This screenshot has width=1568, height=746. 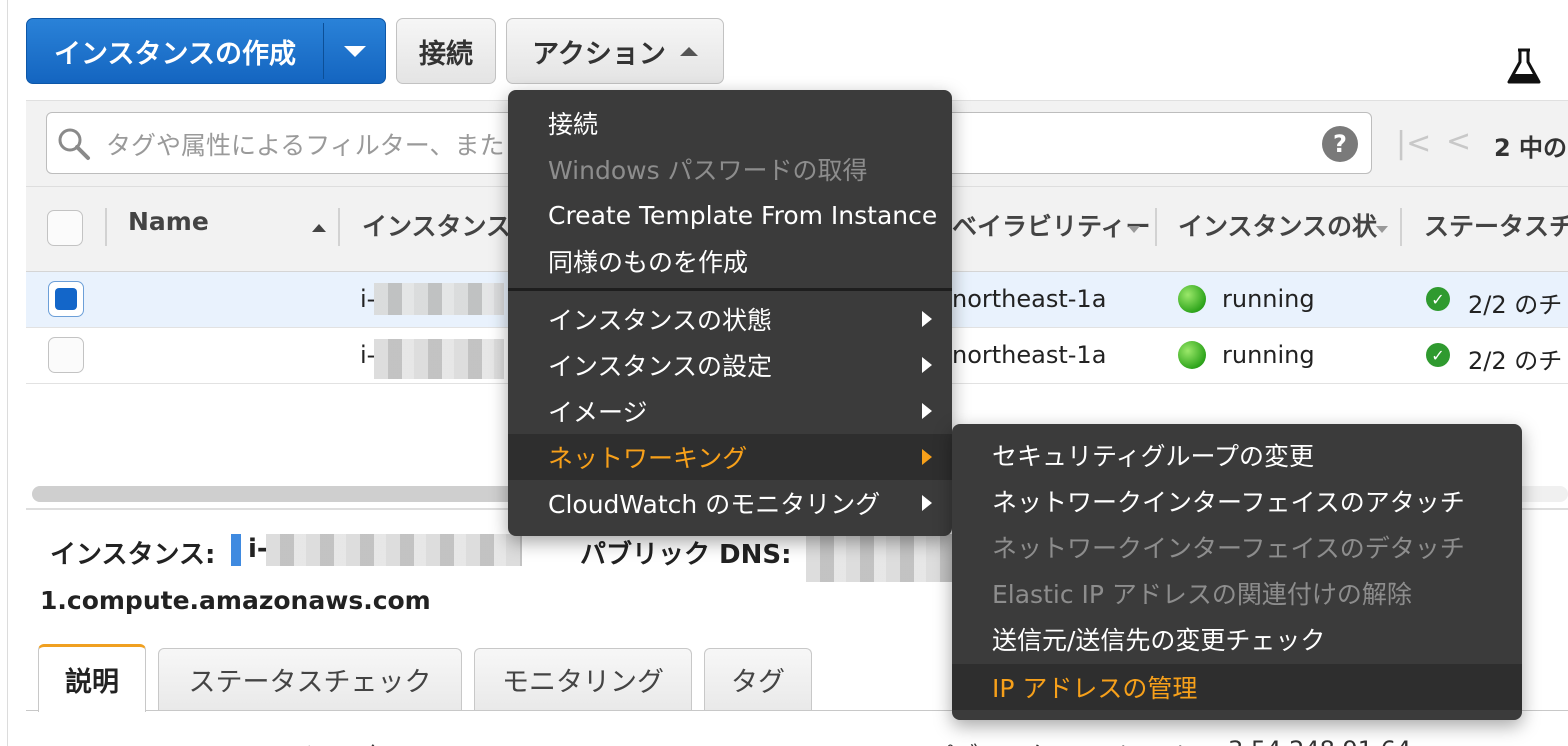 What do you see at coordinates (660, 320) in the screenshot?
I see `menu-item-label: インスタンスの状態` at bounding box center [660, 320].